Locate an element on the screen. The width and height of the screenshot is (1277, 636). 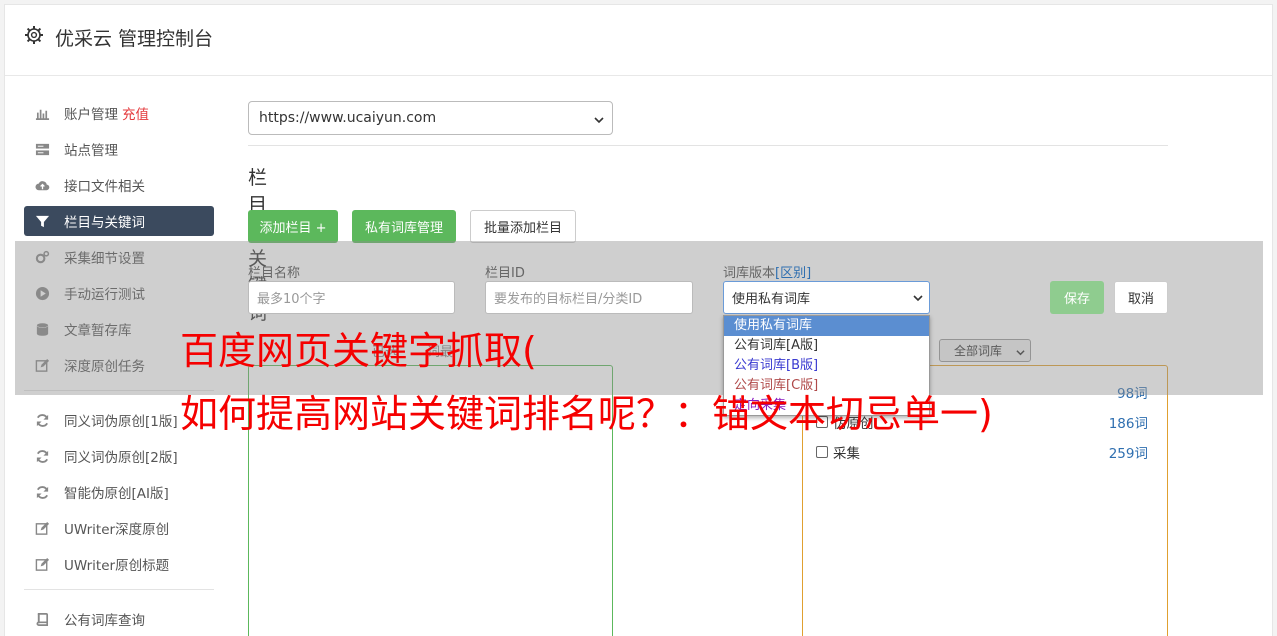
bar-chart-icon is located at coordinates (42, 113).